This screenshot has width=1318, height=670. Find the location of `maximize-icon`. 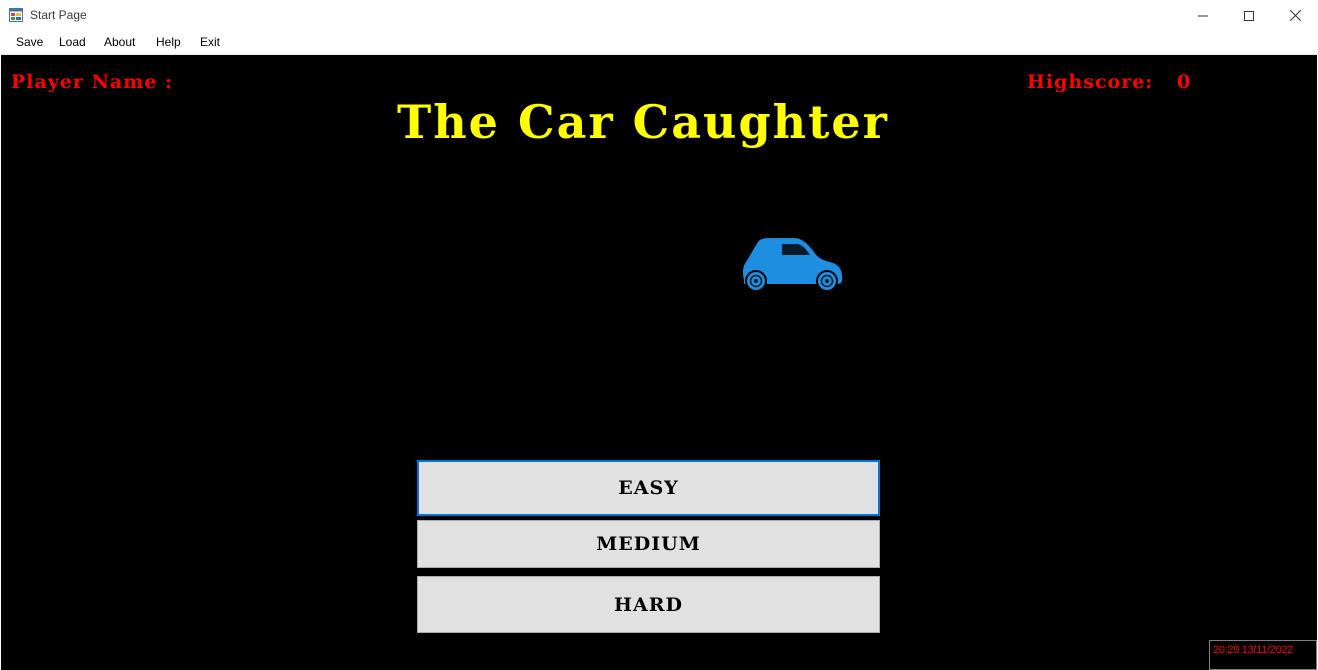

maximize-icon is located at coordinates (1249, 15).